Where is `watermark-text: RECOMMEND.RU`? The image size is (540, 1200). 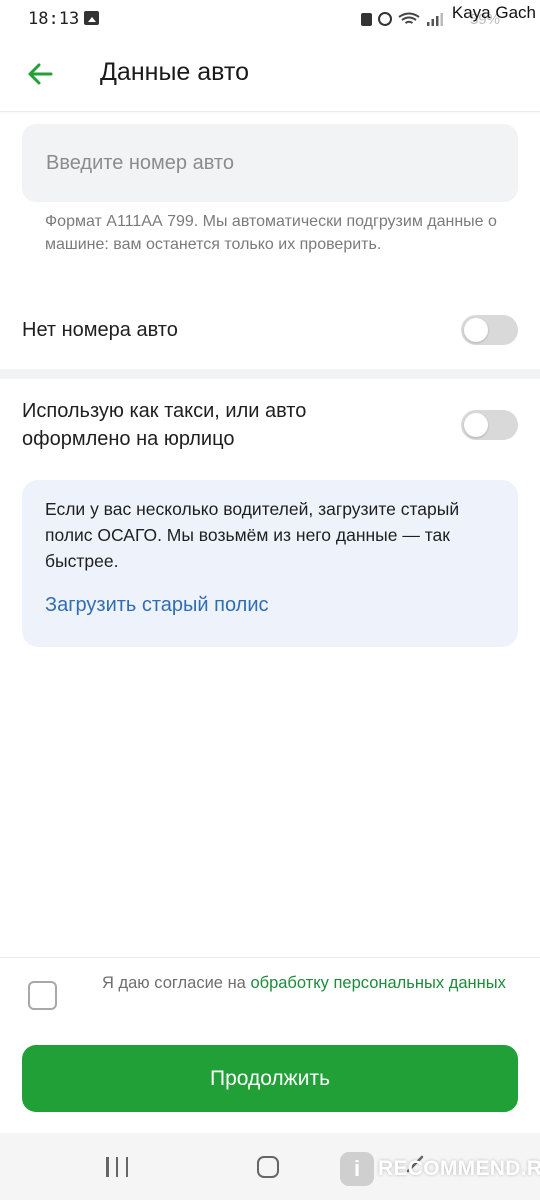 watermark-text: RECOMMEND.RU is located at coordinates (459, 1168).